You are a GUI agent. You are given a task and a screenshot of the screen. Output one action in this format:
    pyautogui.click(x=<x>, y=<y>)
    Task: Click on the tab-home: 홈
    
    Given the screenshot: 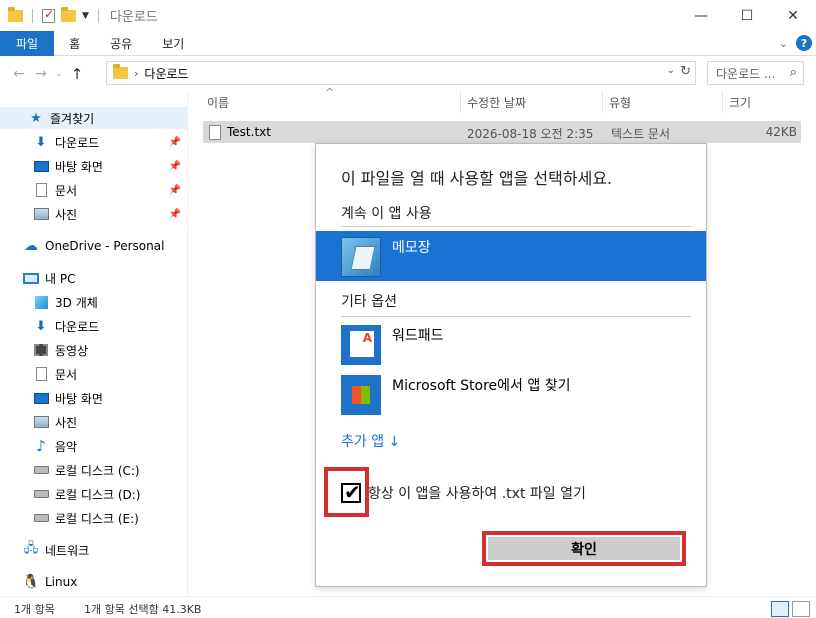 What is the action you would take?
    pyautogui.click(x=74, y=43)
    